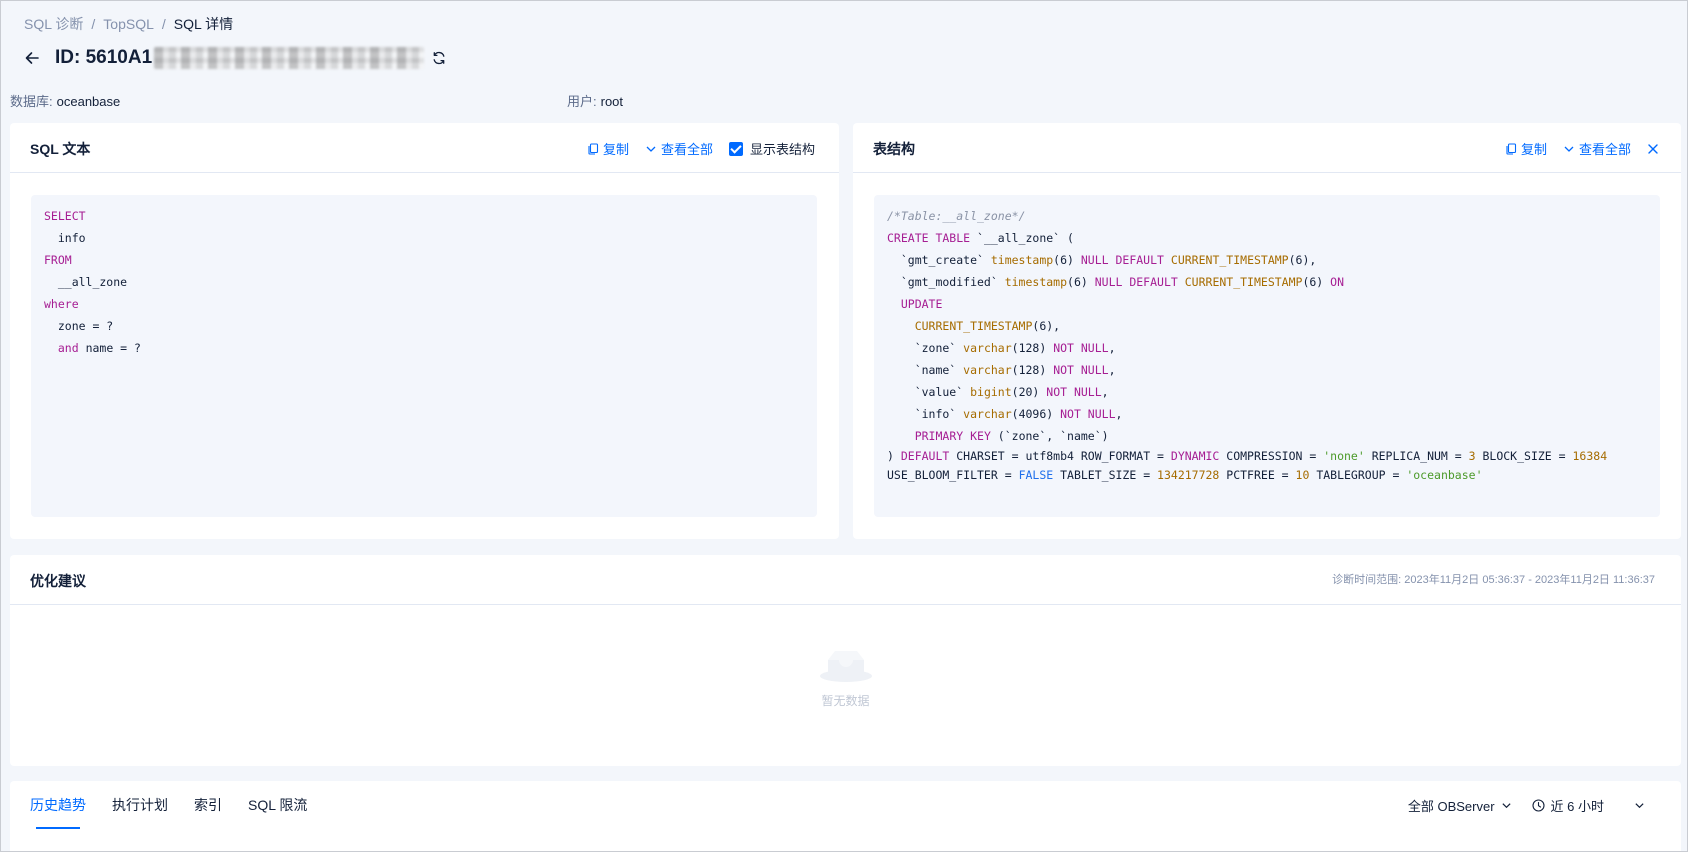 This screenshot has width=1688, height=852. What do you see at coordinates (58, 812) in the screenshot?
I see `tab-history-trend: 历史趋势` at bounding box center [58, 812].